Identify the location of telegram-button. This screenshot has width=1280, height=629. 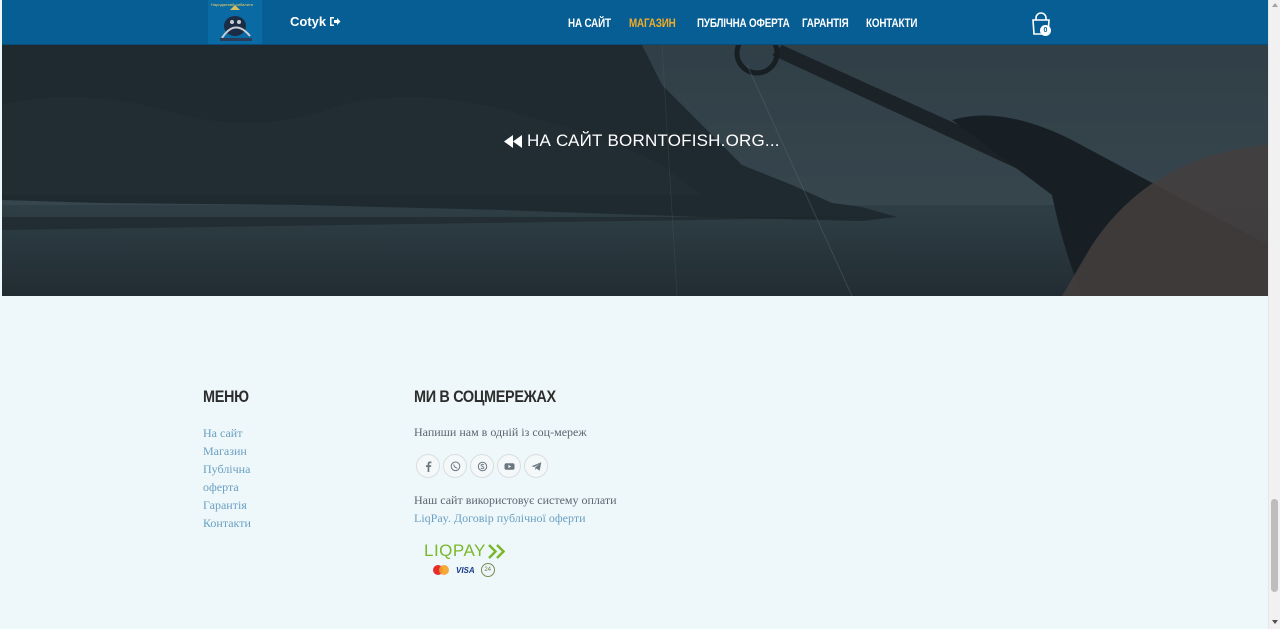
(536, 466).